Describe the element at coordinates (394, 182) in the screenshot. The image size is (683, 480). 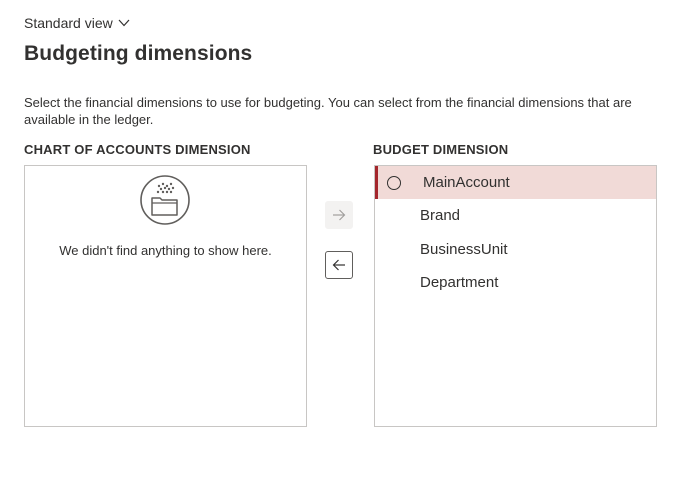
I see `radio-circle-icon` at that location.